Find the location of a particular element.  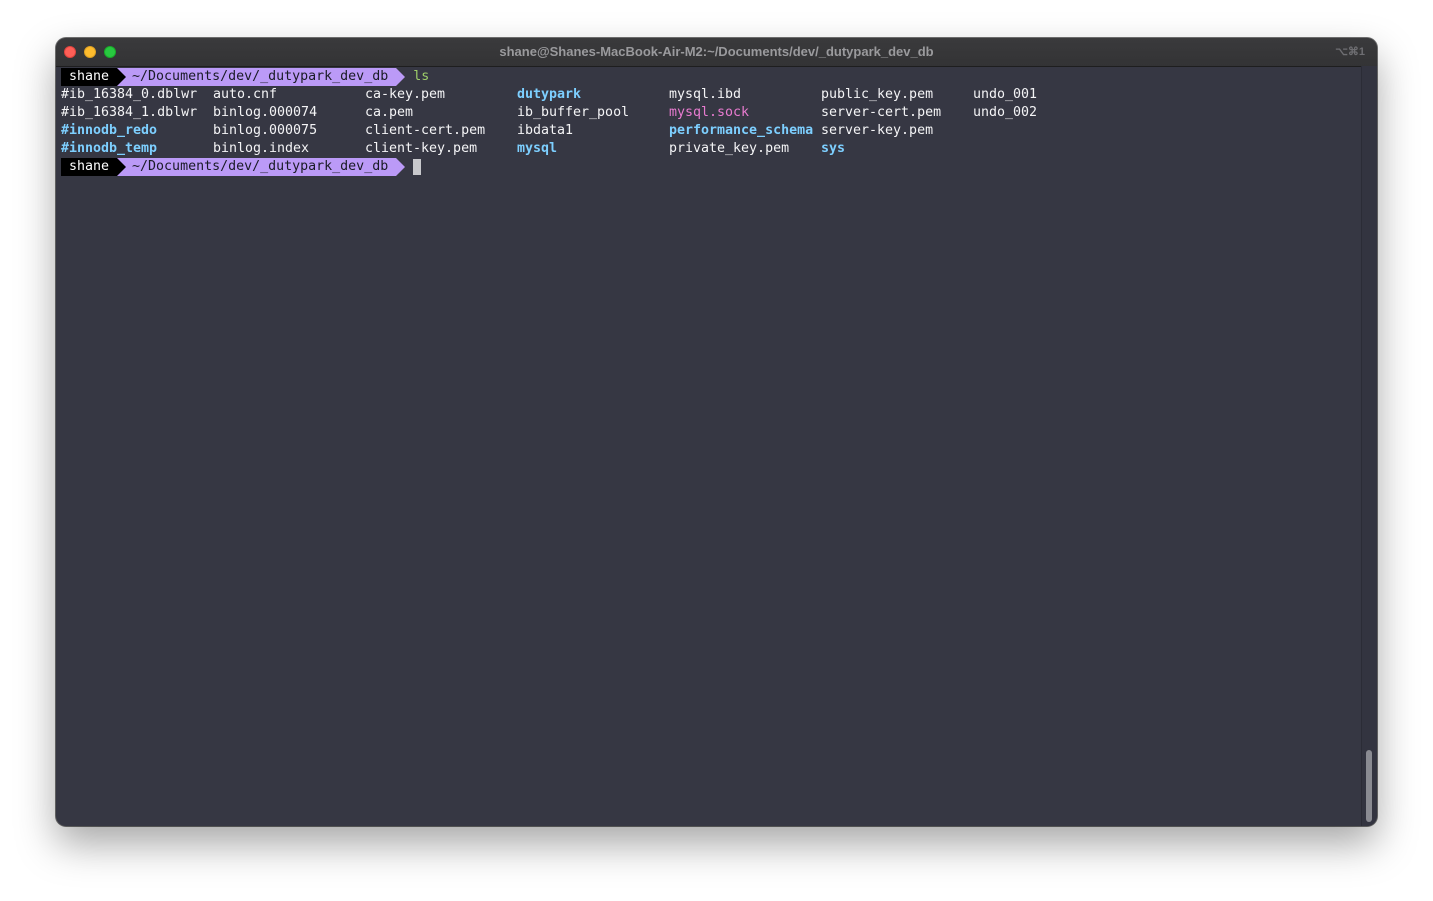

directory-entry: performance_schema is located at coordinates (741, 130).